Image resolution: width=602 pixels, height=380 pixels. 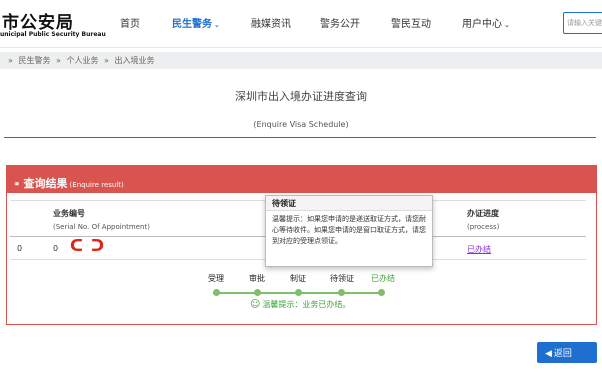 What do you see at coordinates (306, 304) in the screenshot?
I see `status-note-text: 温馨提示：业务已办结。` at bounding box center [306, 304].